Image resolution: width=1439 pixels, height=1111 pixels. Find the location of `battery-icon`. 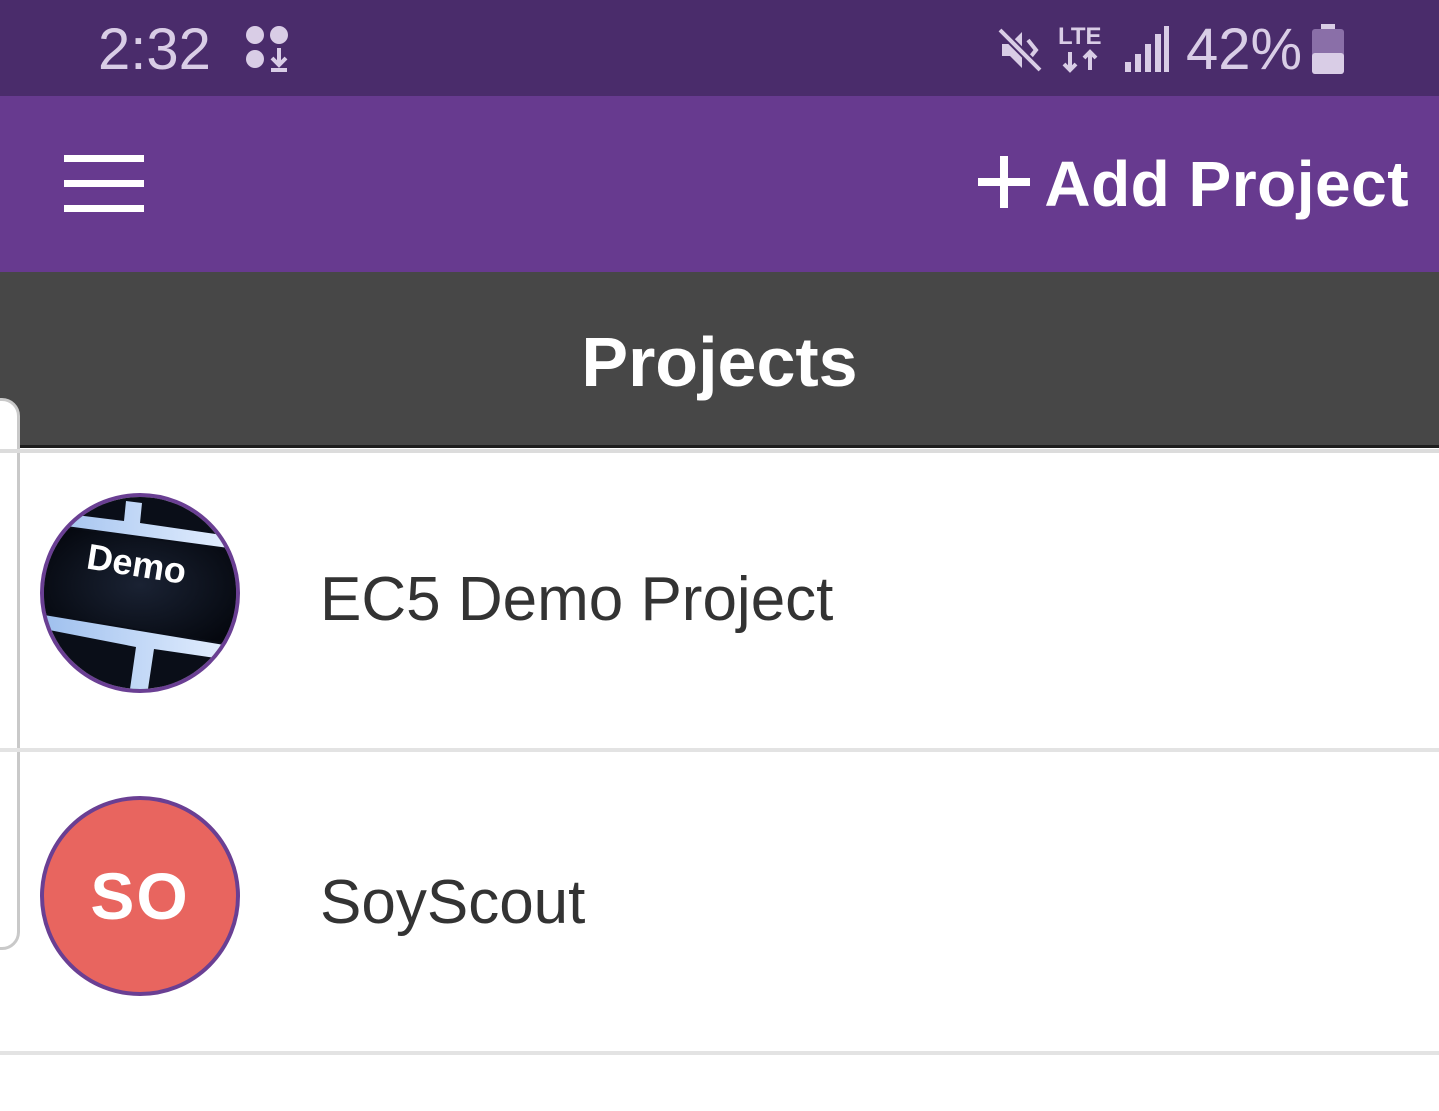

battery-icon is located at coordinates (1328, 52).